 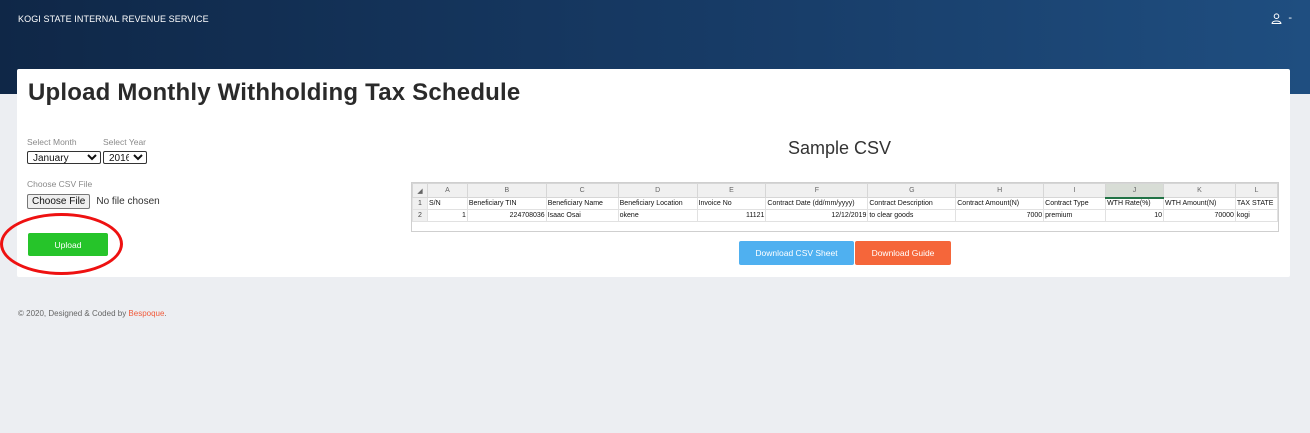 I want to click on header-cell: Invoice No, so click(x=731, y=203).